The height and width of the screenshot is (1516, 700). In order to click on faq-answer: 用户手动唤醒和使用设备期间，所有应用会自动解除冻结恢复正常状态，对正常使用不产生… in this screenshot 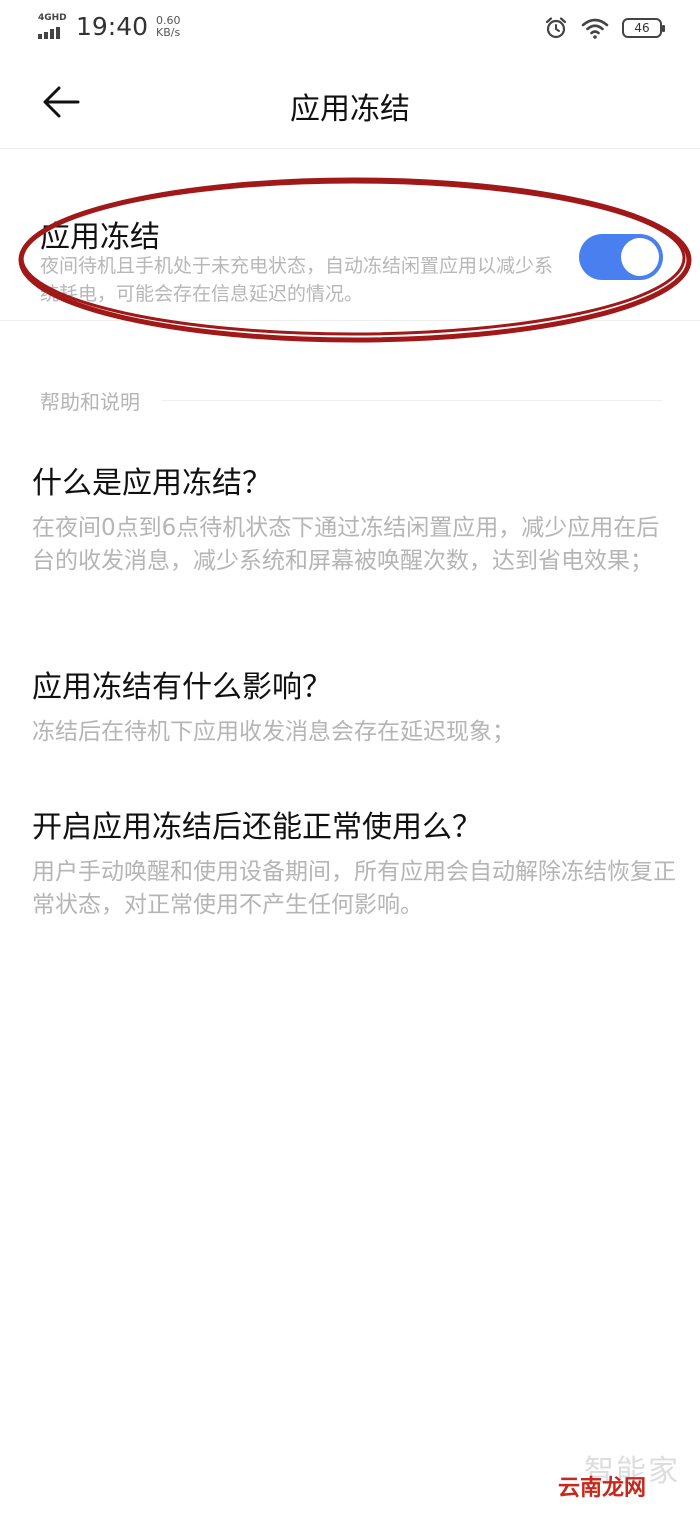, I will do `click(354, 888)`.